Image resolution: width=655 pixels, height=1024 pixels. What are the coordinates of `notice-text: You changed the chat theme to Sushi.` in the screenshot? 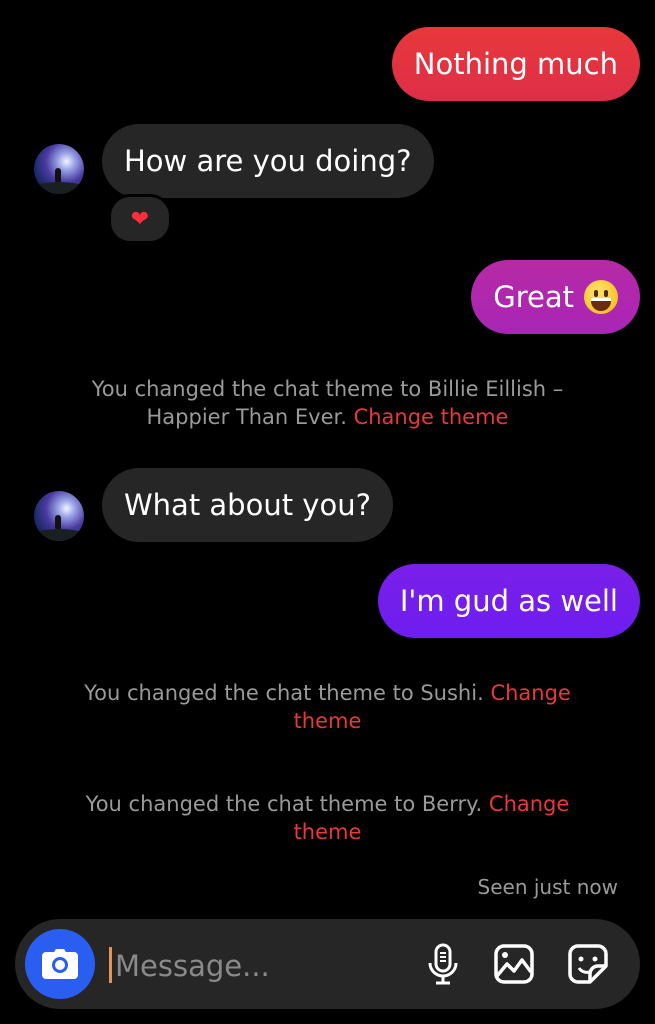 It's located at (284, 693).